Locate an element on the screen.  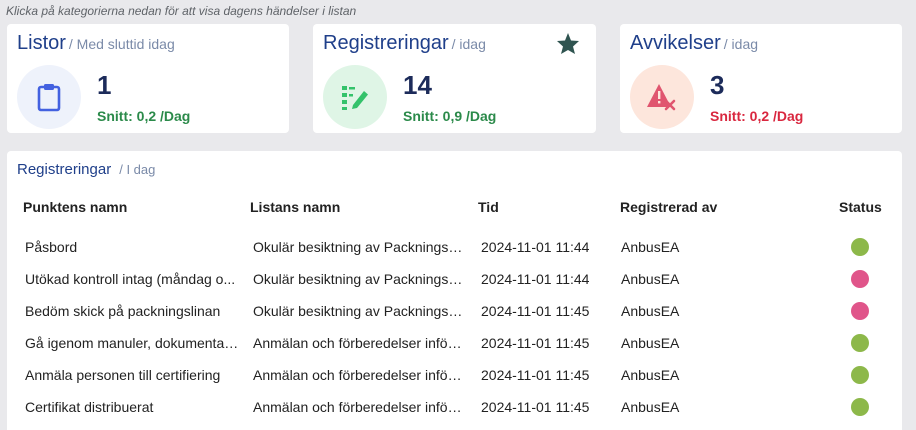
column-header-name: Punktens namn is located at coordinates (75, 207).